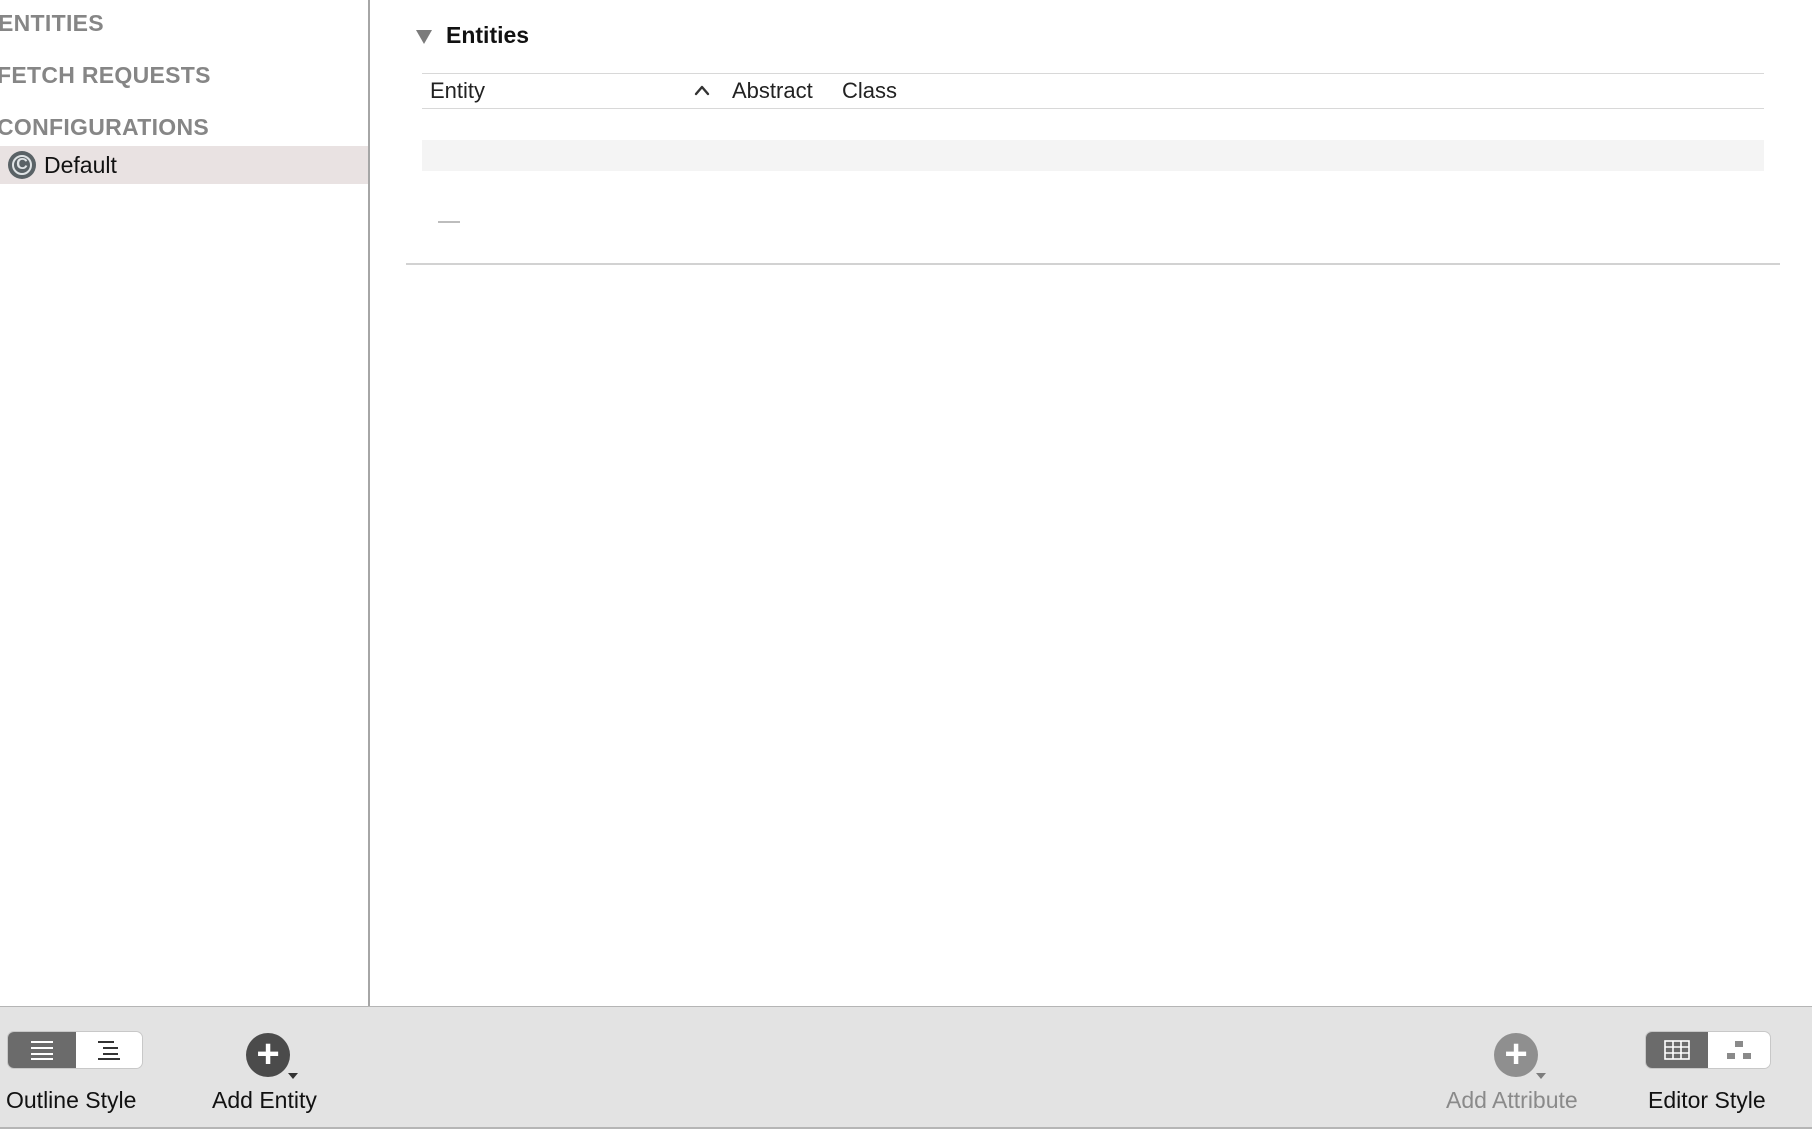 This screenshot has height=1132, width=1812. Describe the element at coordinates (424, 36) in the screenshot. I see `disclosure-triangle-icon` at that location.